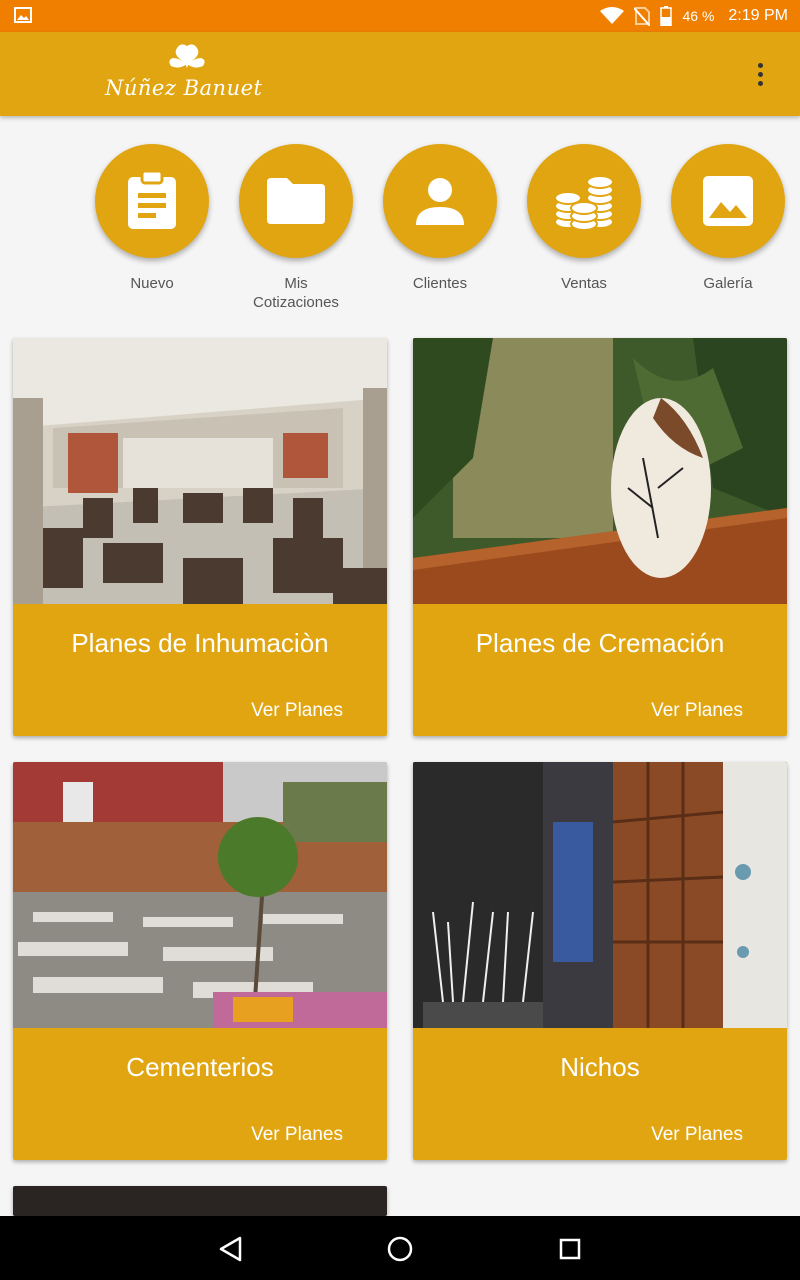  Describe the element at coordinates (728, 201) in the screenshot. I see `image-icon` at that location.